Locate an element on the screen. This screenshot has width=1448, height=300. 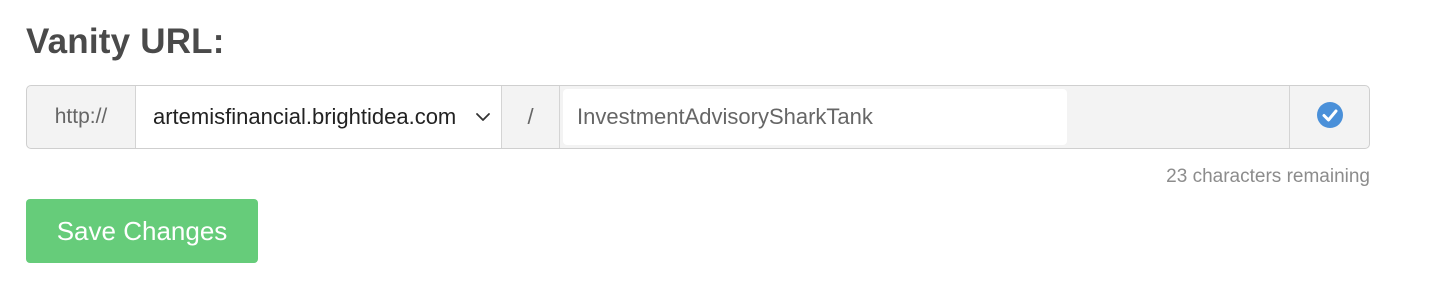
protocol-prefix: http:// is located at coordinates (81, 117).